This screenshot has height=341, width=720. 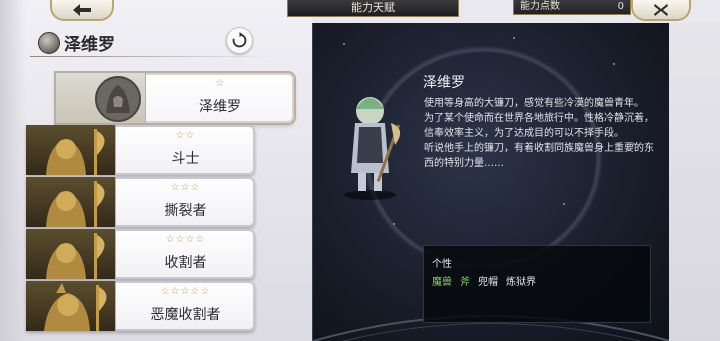 I want to click on trait-box: 个性 魔兽 斧 兜帽 炼狱界, so click(x=537, y=284).